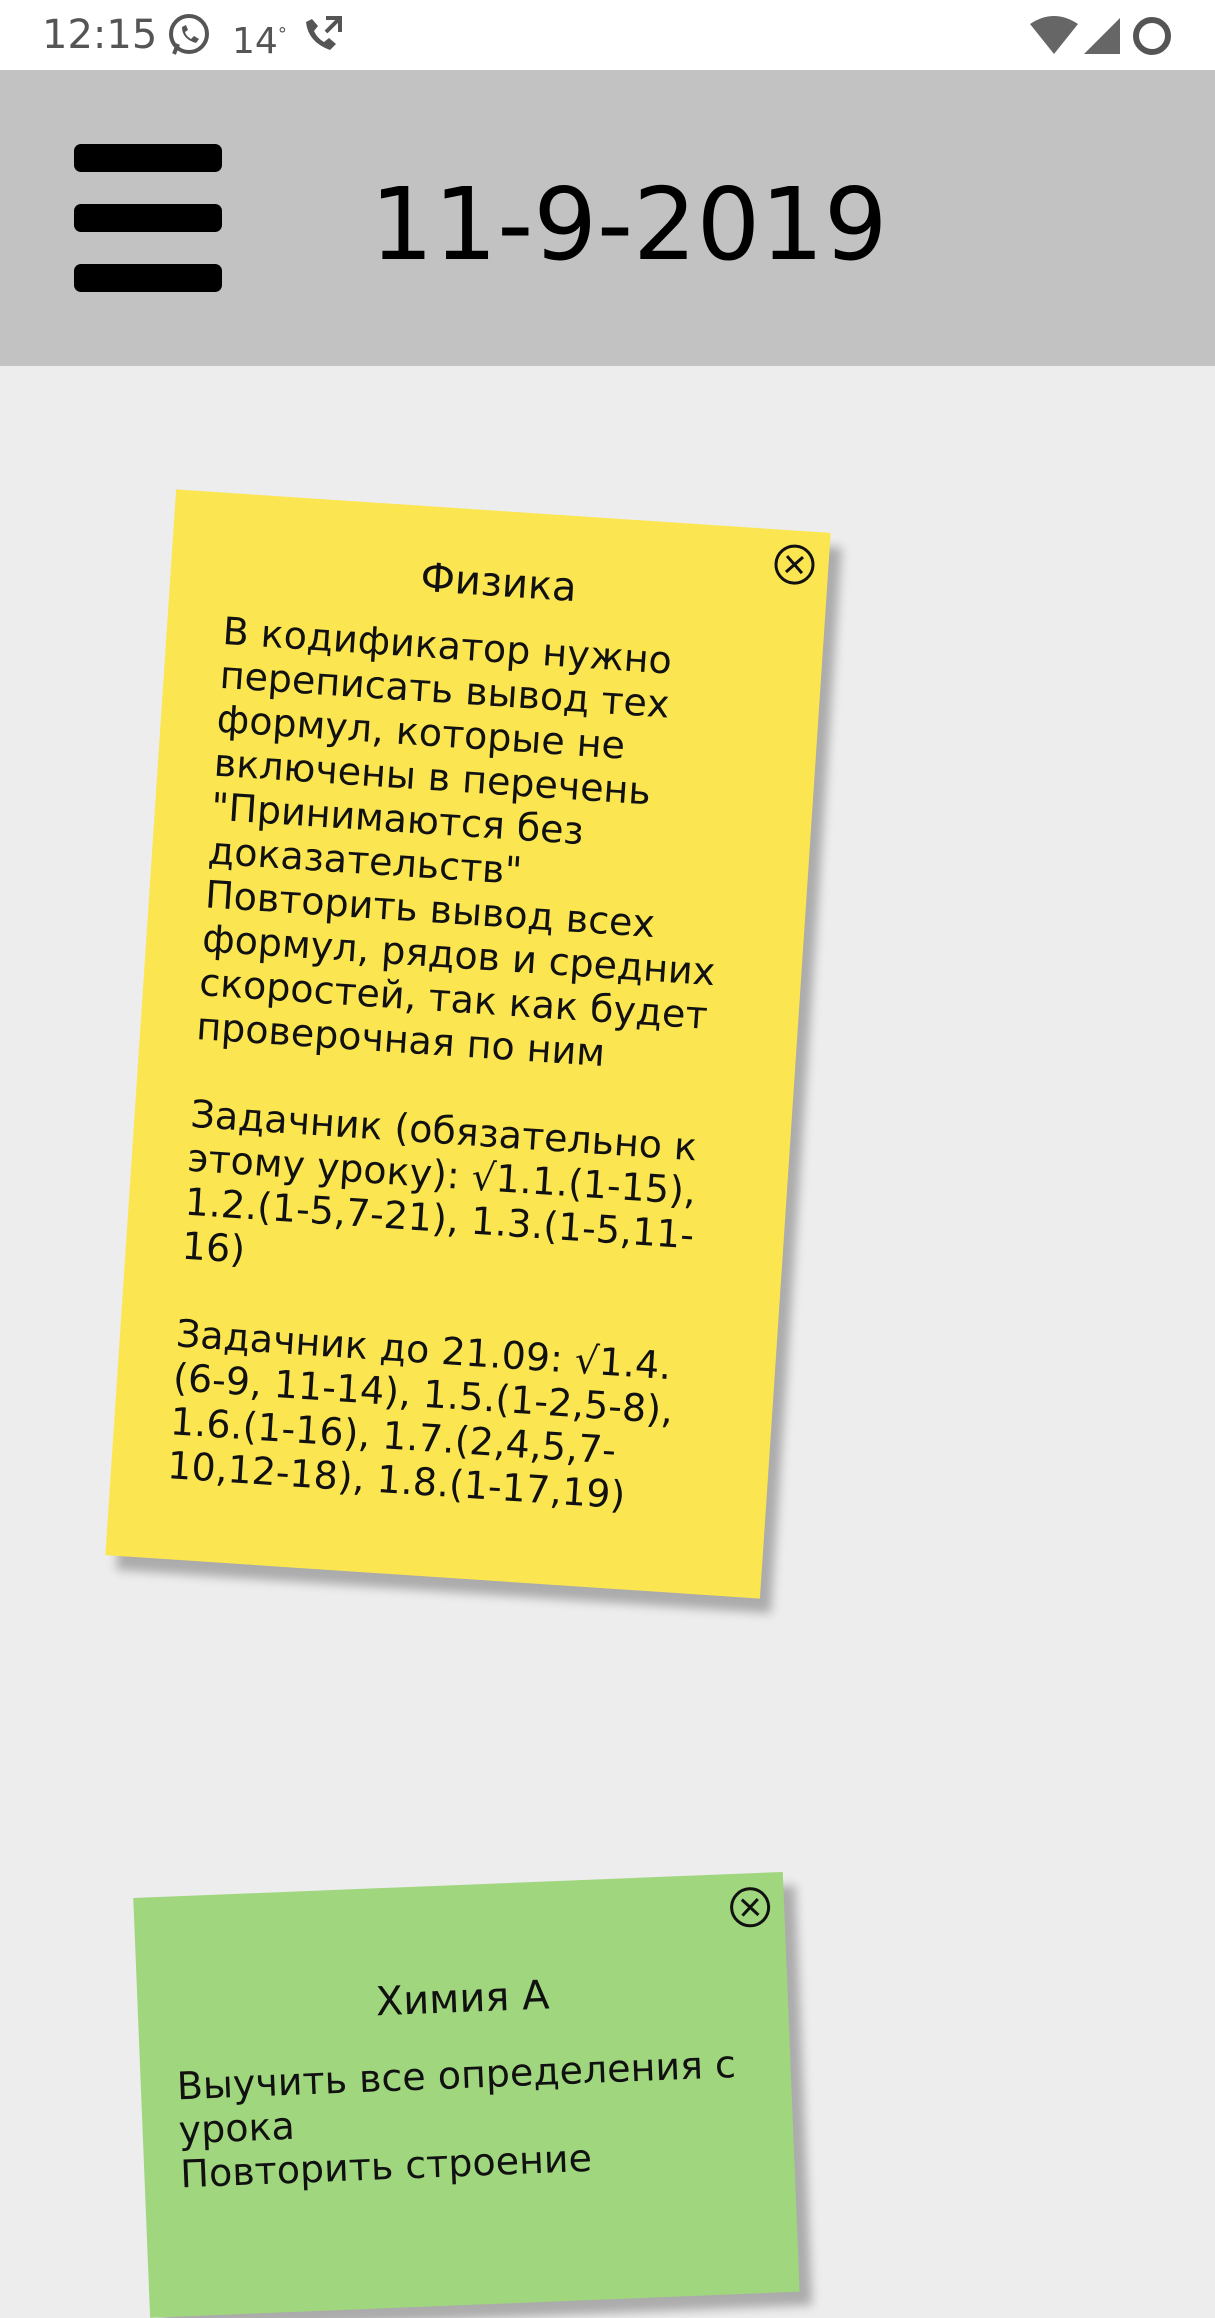 This screenshot has width=1215, height=2318. I want to click on status-temperature: 14°, so click(259, 38).